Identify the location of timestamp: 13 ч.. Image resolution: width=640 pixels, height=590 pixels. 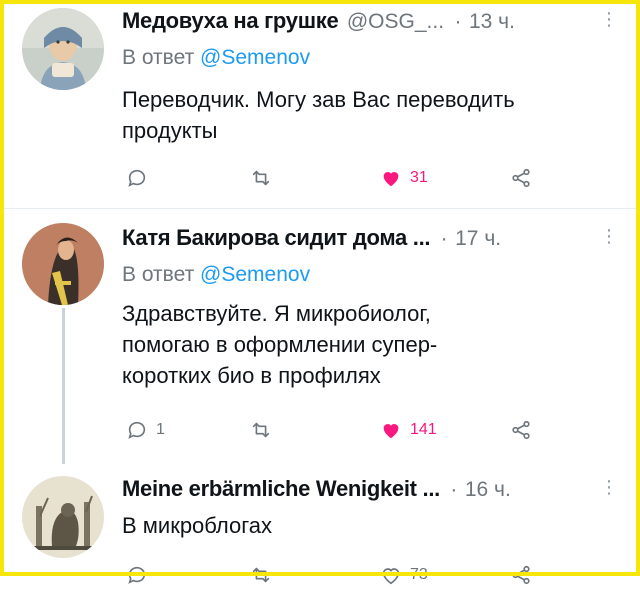
(492, 21).